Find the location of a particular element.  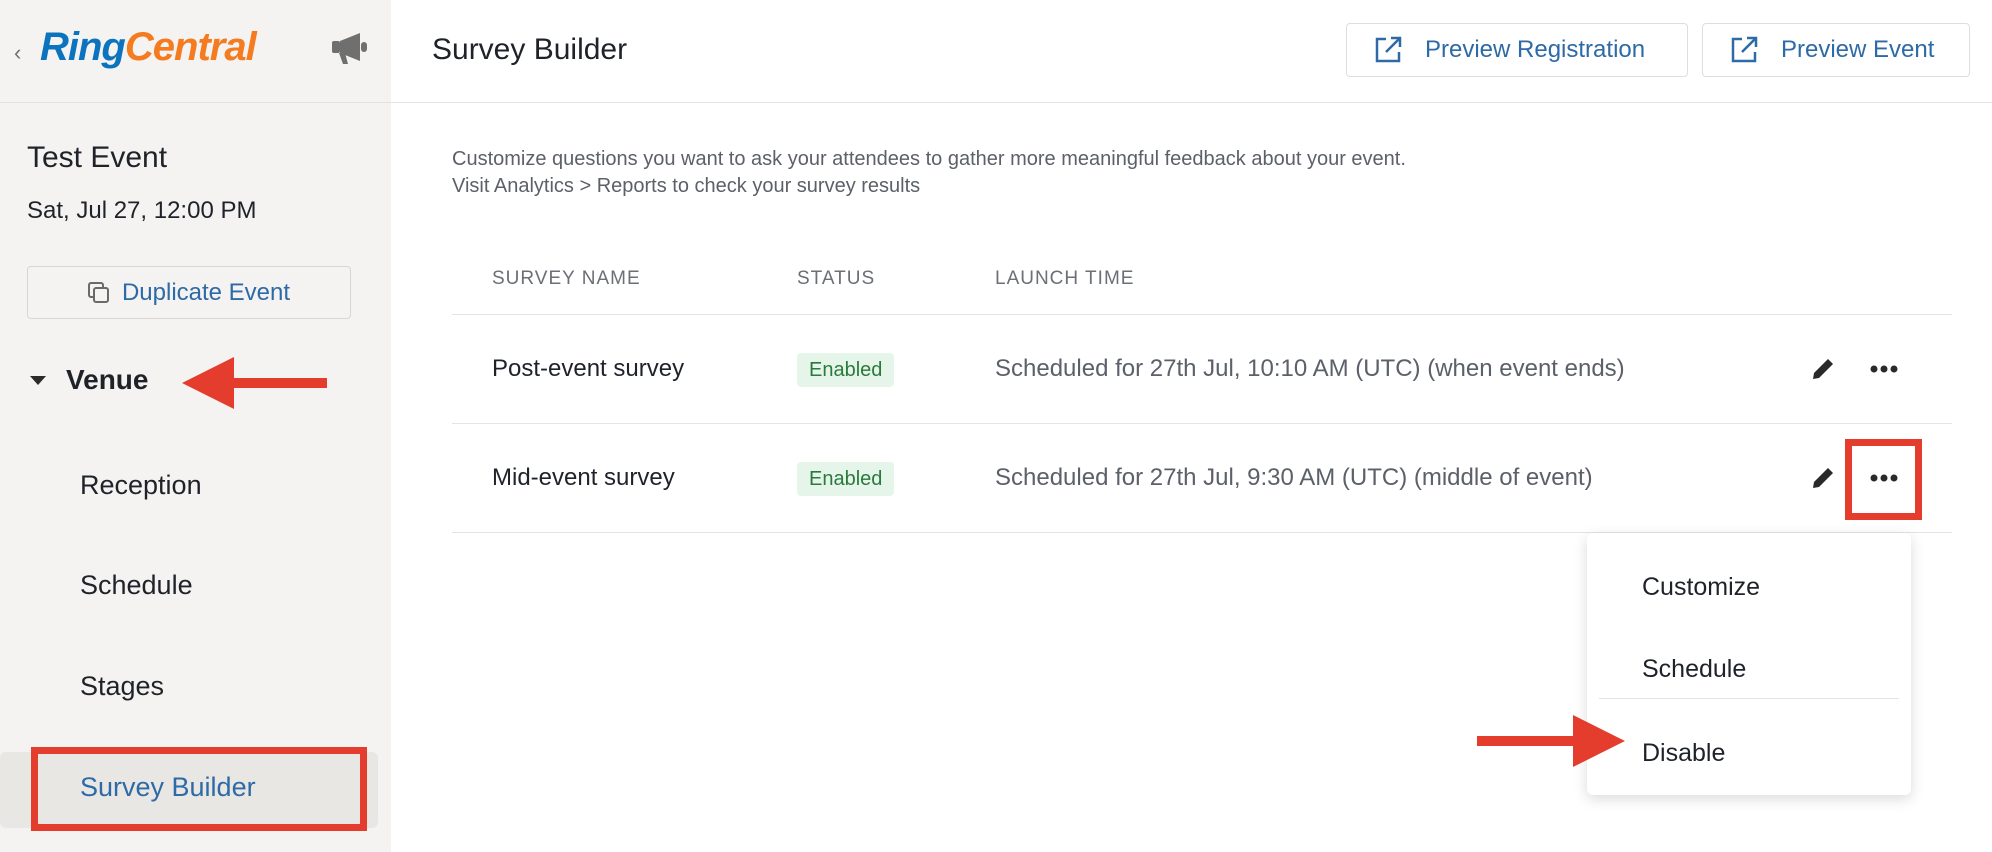

preview-event-label: Preview Event is located at coordinates (1858, 49).